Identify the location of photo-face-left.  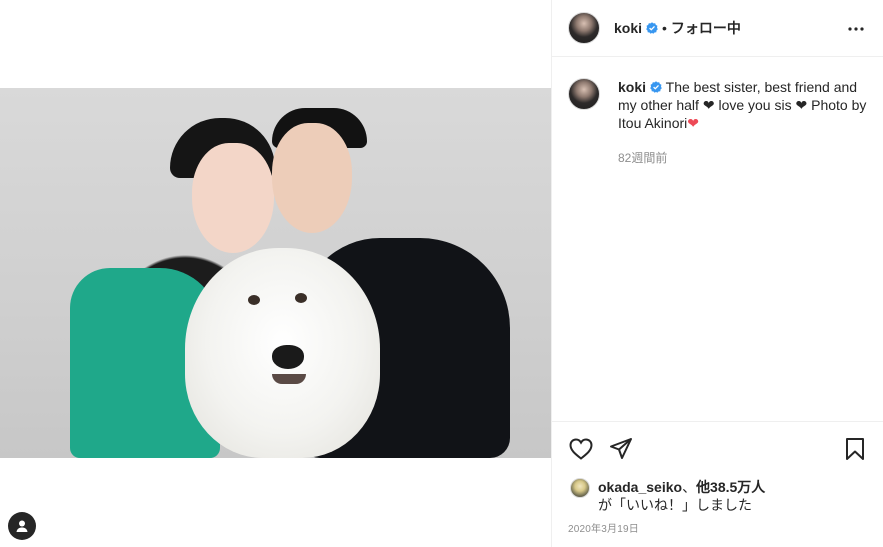
(233, 198).